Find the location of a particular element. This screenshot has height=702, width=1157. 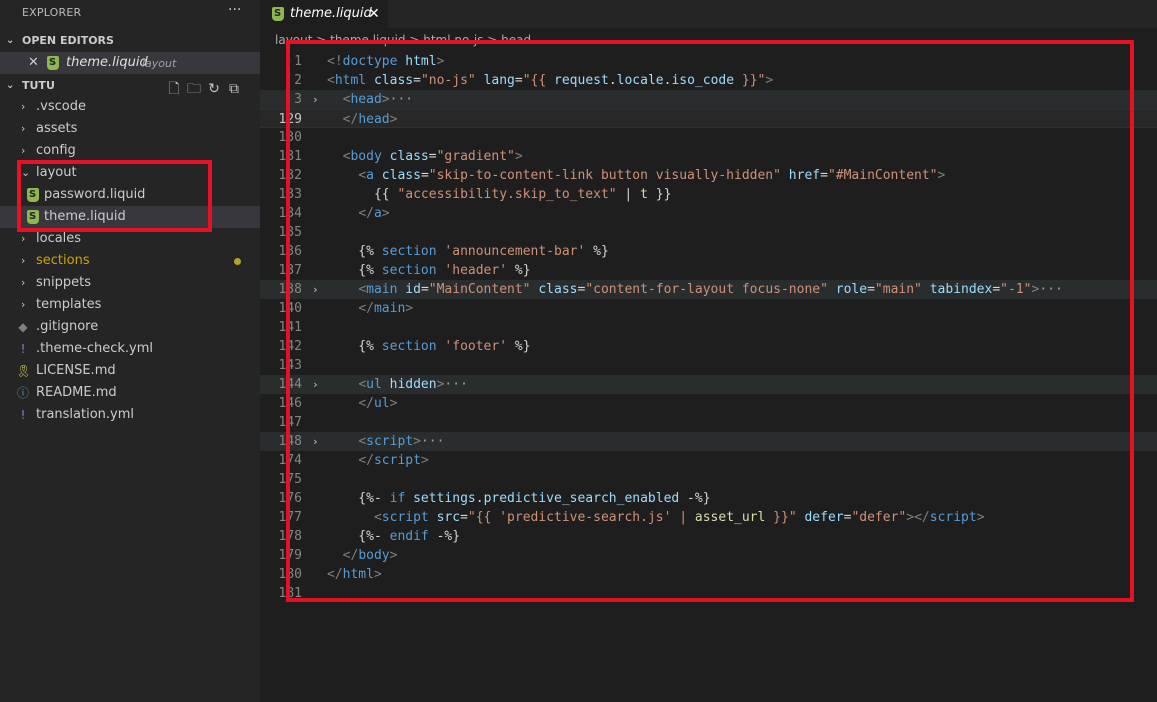

tree-item-label: .theme-check.yml is located at coordinates (94, 348).